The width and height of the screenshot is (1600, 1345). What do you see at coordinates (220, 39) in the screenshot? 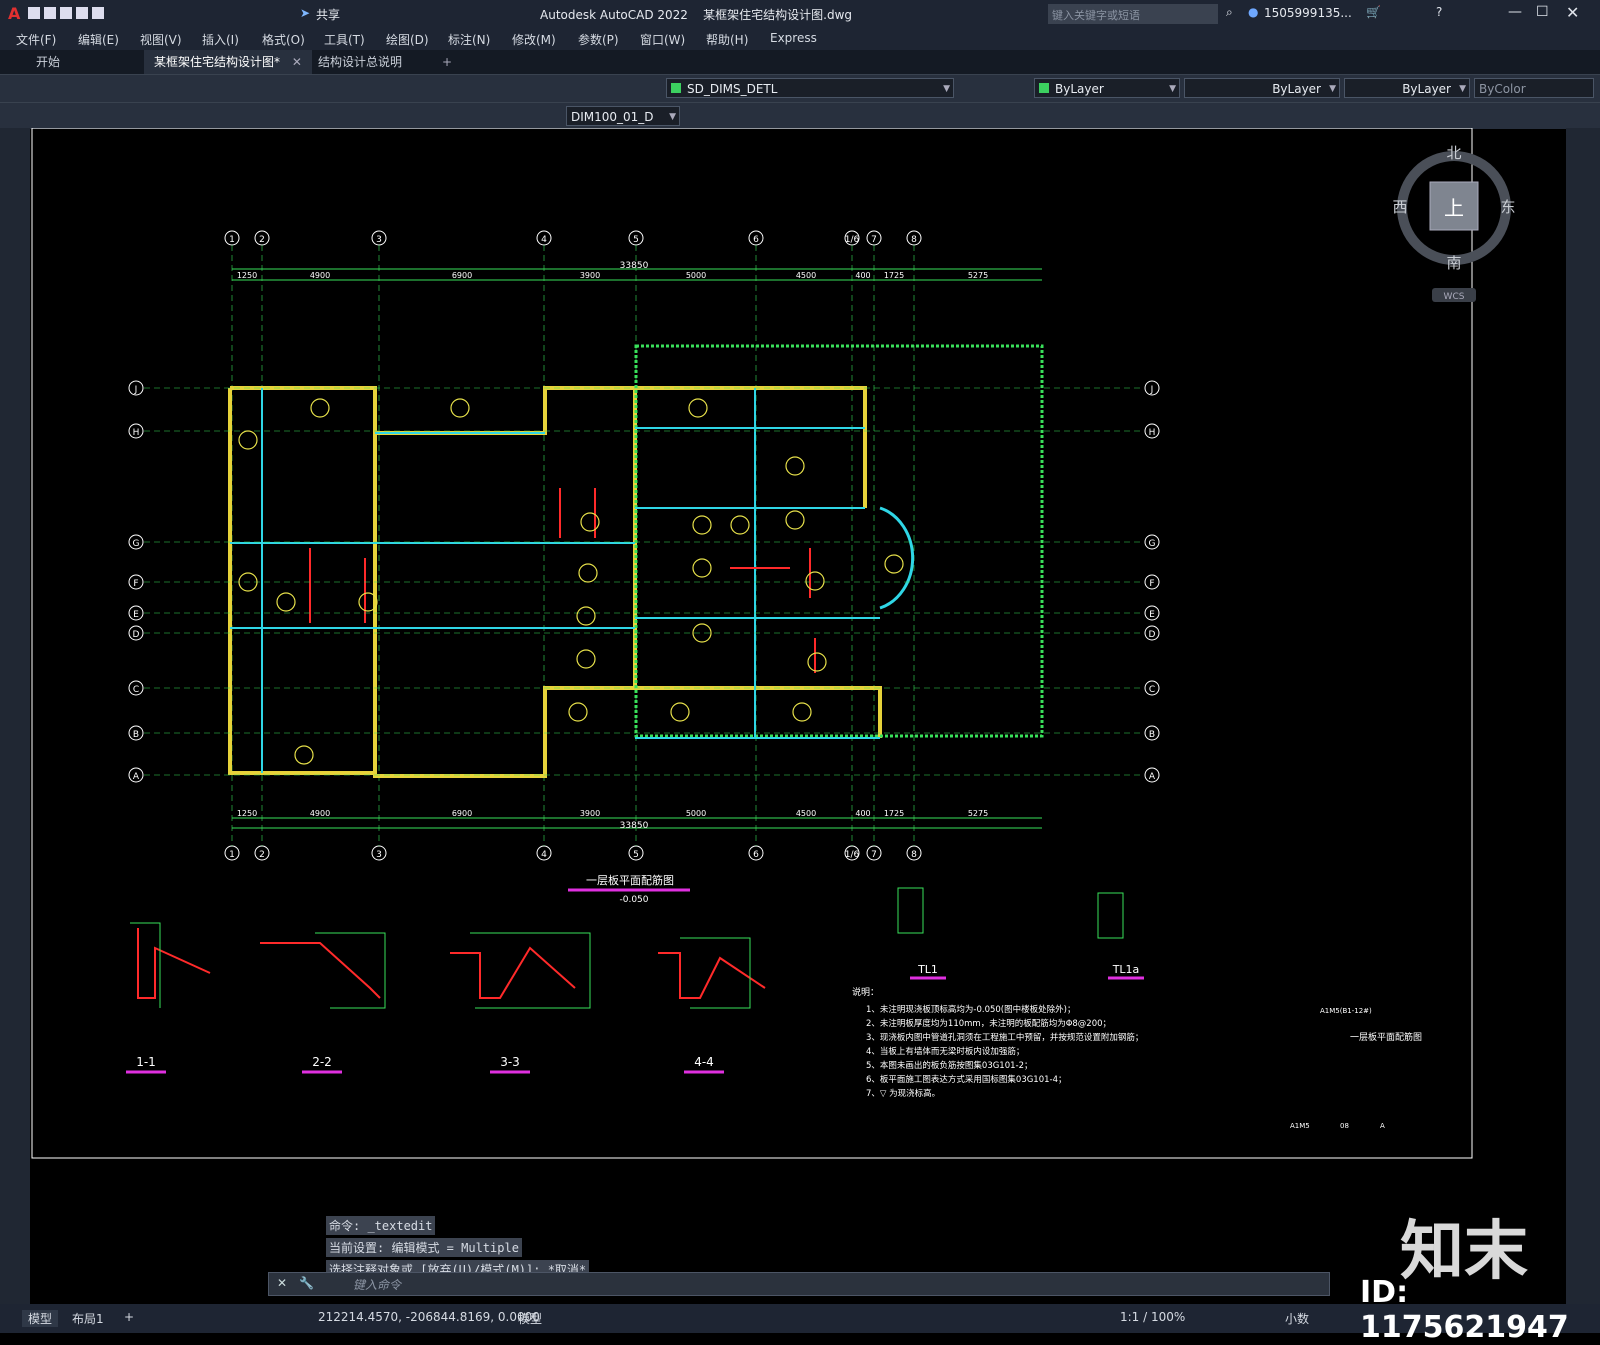
I see `menu-insert: 插入(I)` at bounding box center [220, 39].